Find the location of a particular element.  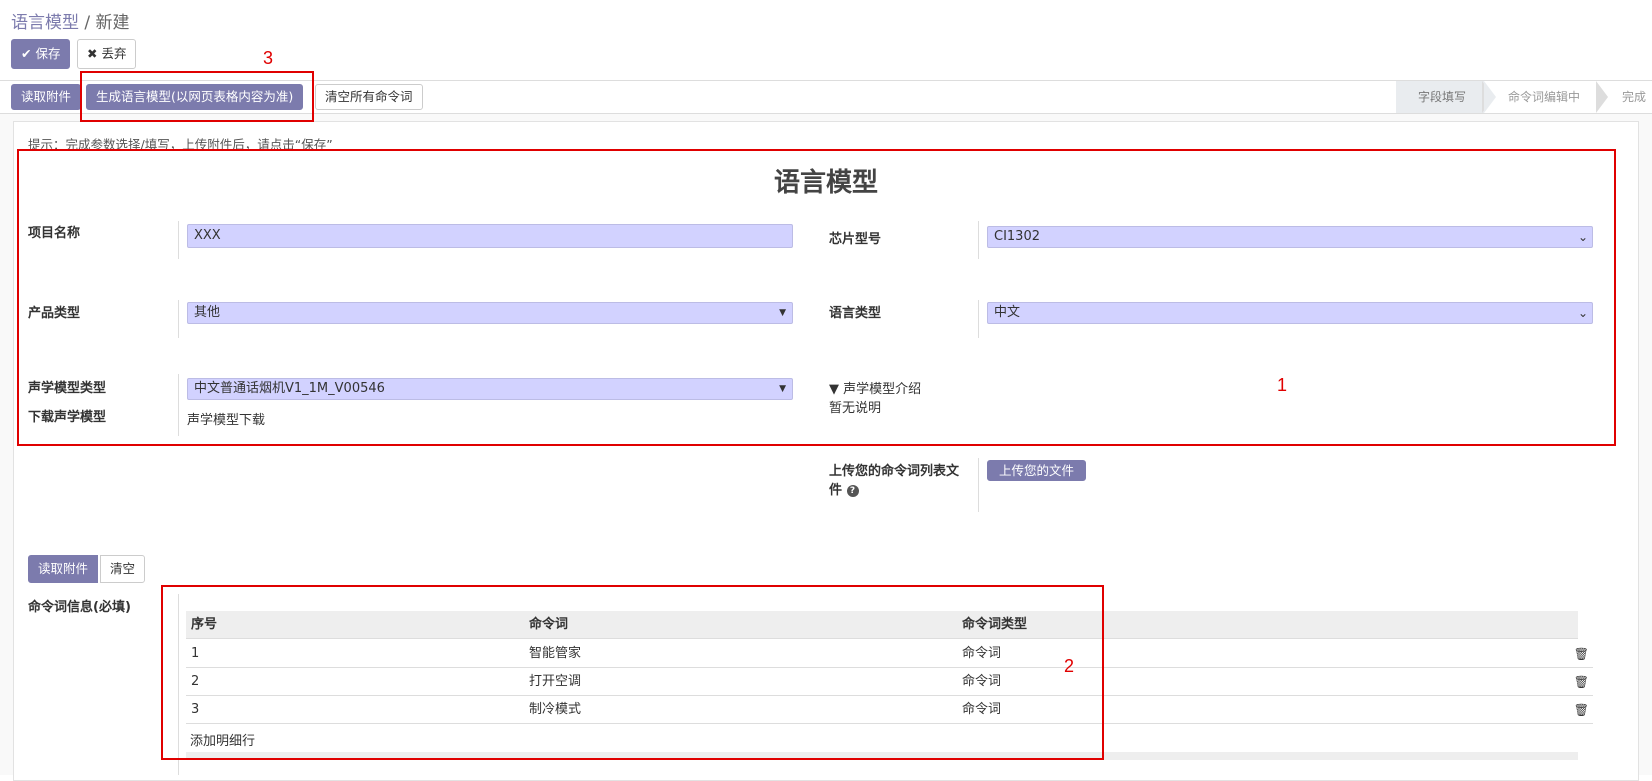

breadcrumb-parent: 语言模型 is located at coordinates (45, 23).